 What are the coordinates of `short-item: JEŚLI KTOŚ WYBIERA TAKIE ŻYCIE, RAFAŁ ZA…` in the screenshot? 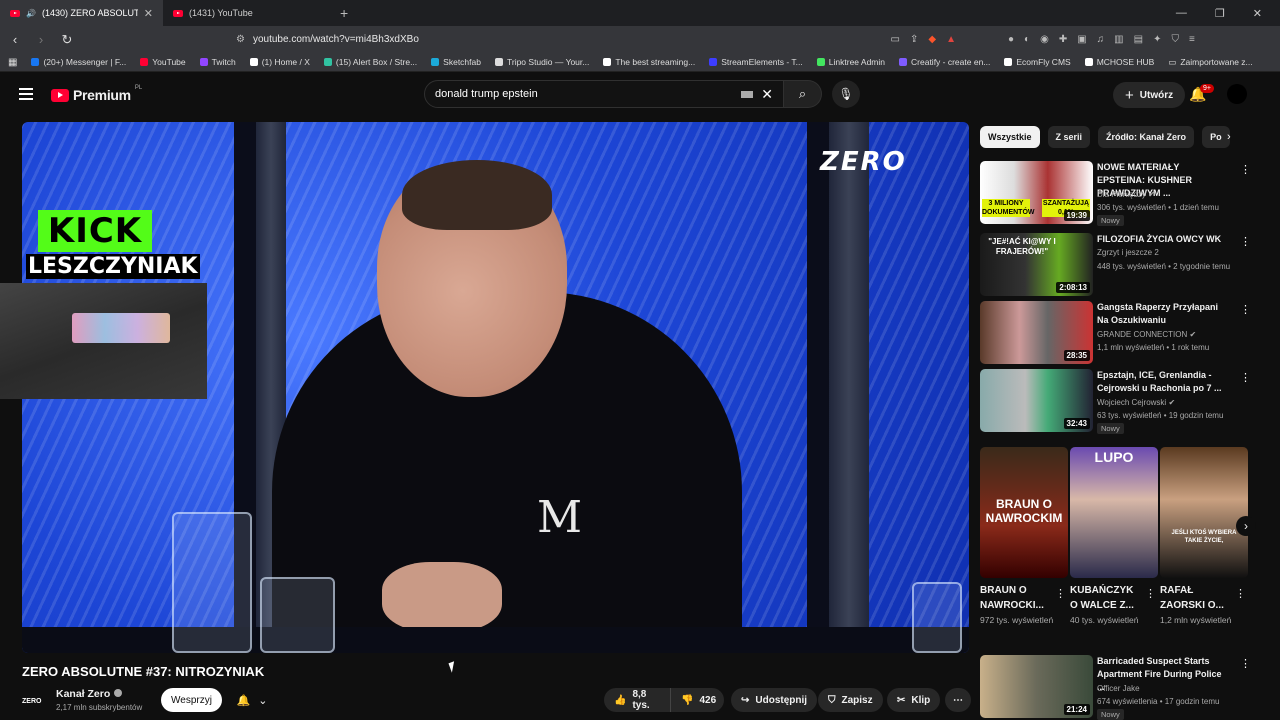 It's located at (1204, 544).